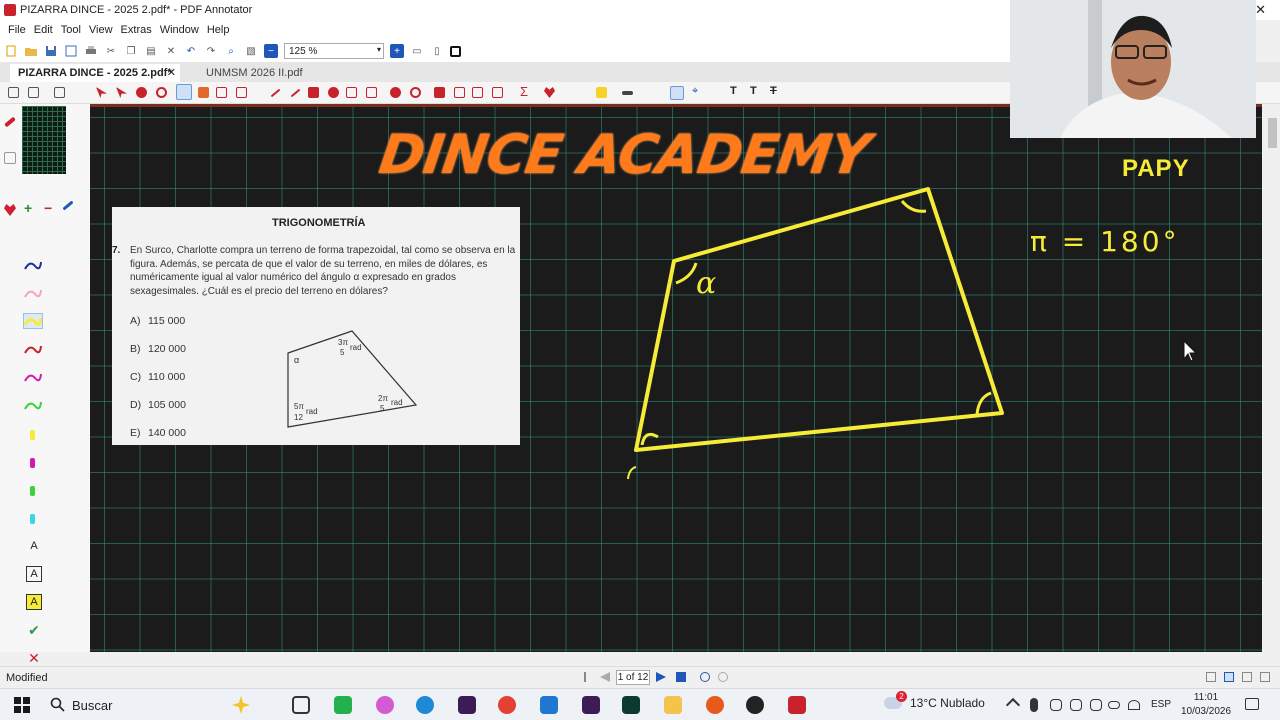  I want to click on premiere-icon, so click(467, 705).